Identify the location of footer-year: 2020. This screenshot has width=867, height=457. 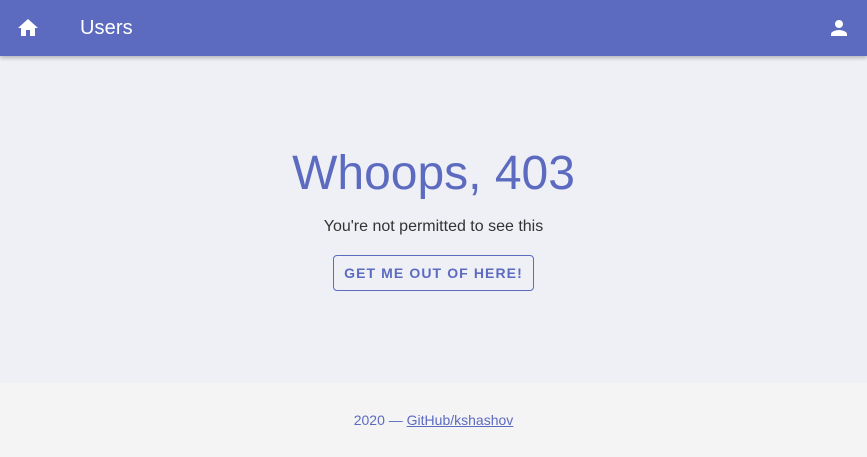
(369, 420).